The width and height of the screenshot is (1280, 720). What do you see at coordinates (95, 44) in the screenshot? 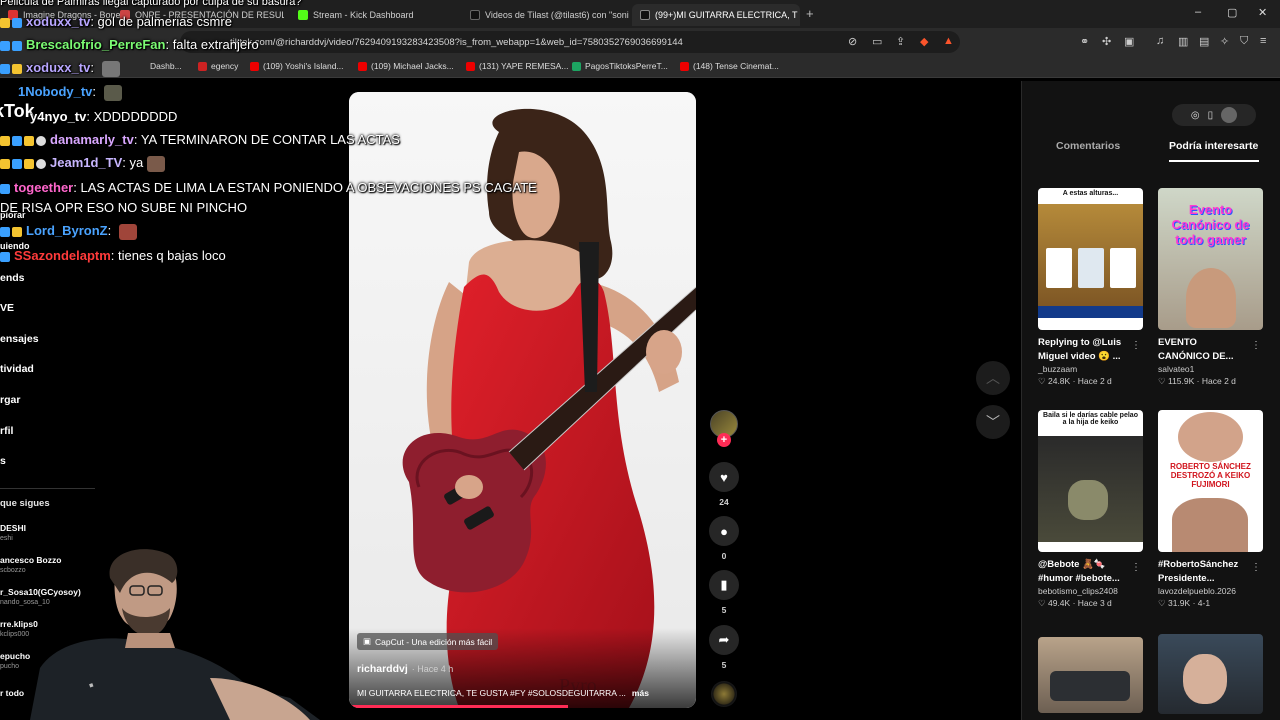
I see `chat-username: Brescalofrio_PerreFan` at bounding box center [95, 44].